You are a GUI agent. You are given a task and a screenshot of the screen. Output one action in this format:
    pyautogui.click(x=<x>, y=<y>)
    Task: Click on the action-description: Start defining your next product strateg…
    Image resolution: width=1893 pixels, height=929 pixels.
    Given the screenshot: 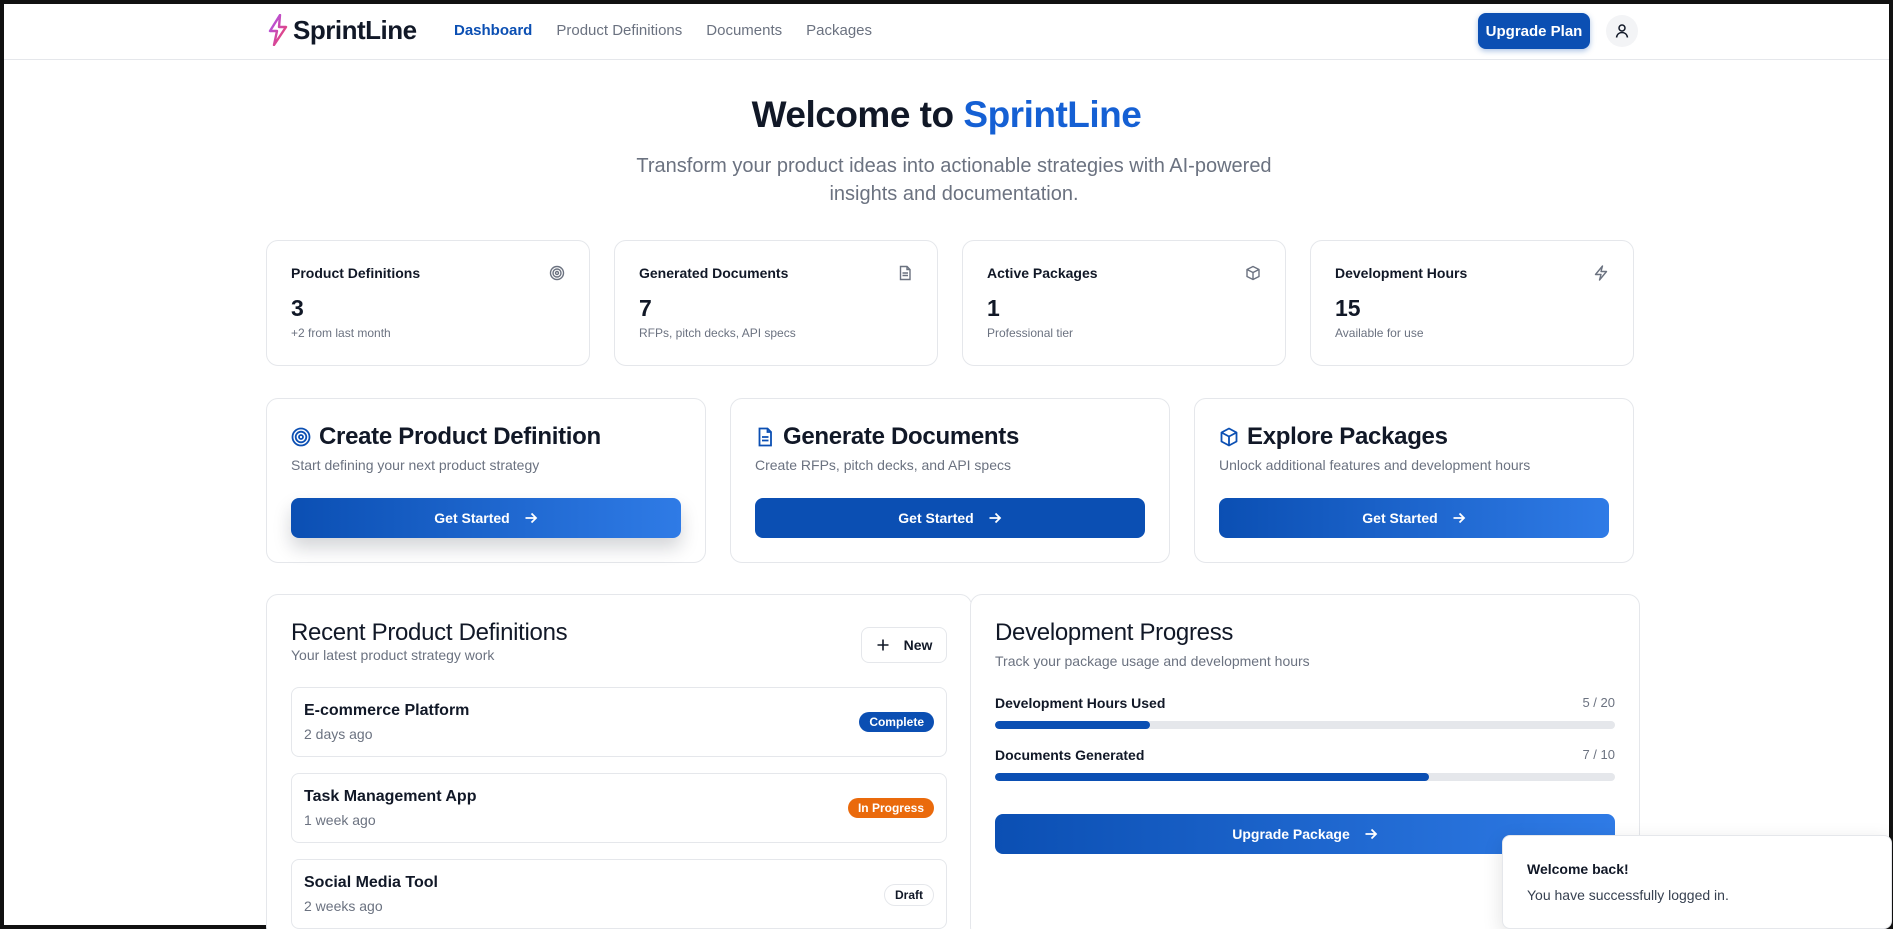 What is the action you would take?
    pyautogui.click(x=415, y=465)
    